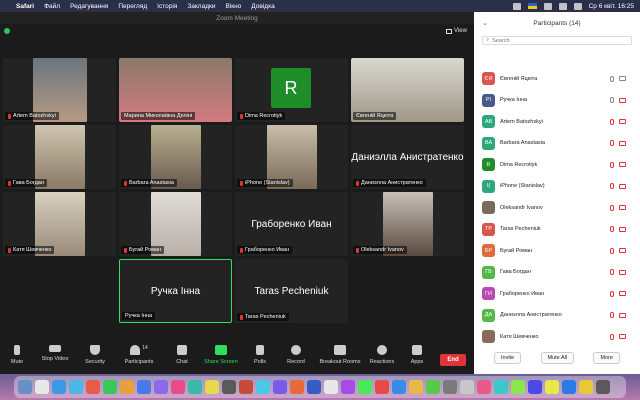 This screenshot has width=640, height=400. I want to click on participant-row: ГБ Гава Богдан, so click(557, 273).